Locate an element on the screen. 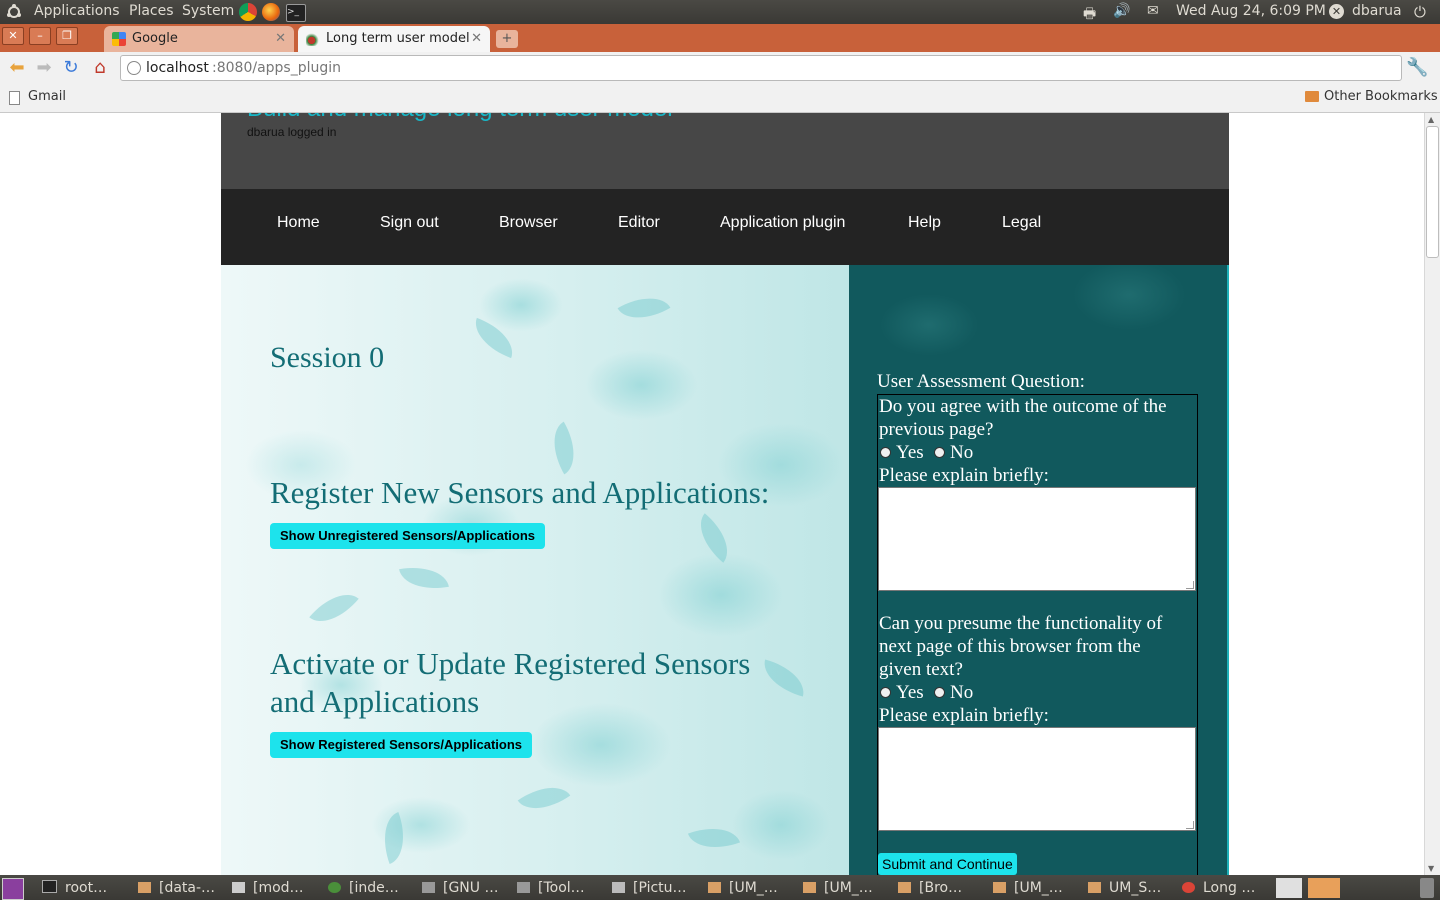 The width and height of the screenshot is (1440, 900). other-bookmarks: Other Bookmarks is located at coordinates (1381, 97).